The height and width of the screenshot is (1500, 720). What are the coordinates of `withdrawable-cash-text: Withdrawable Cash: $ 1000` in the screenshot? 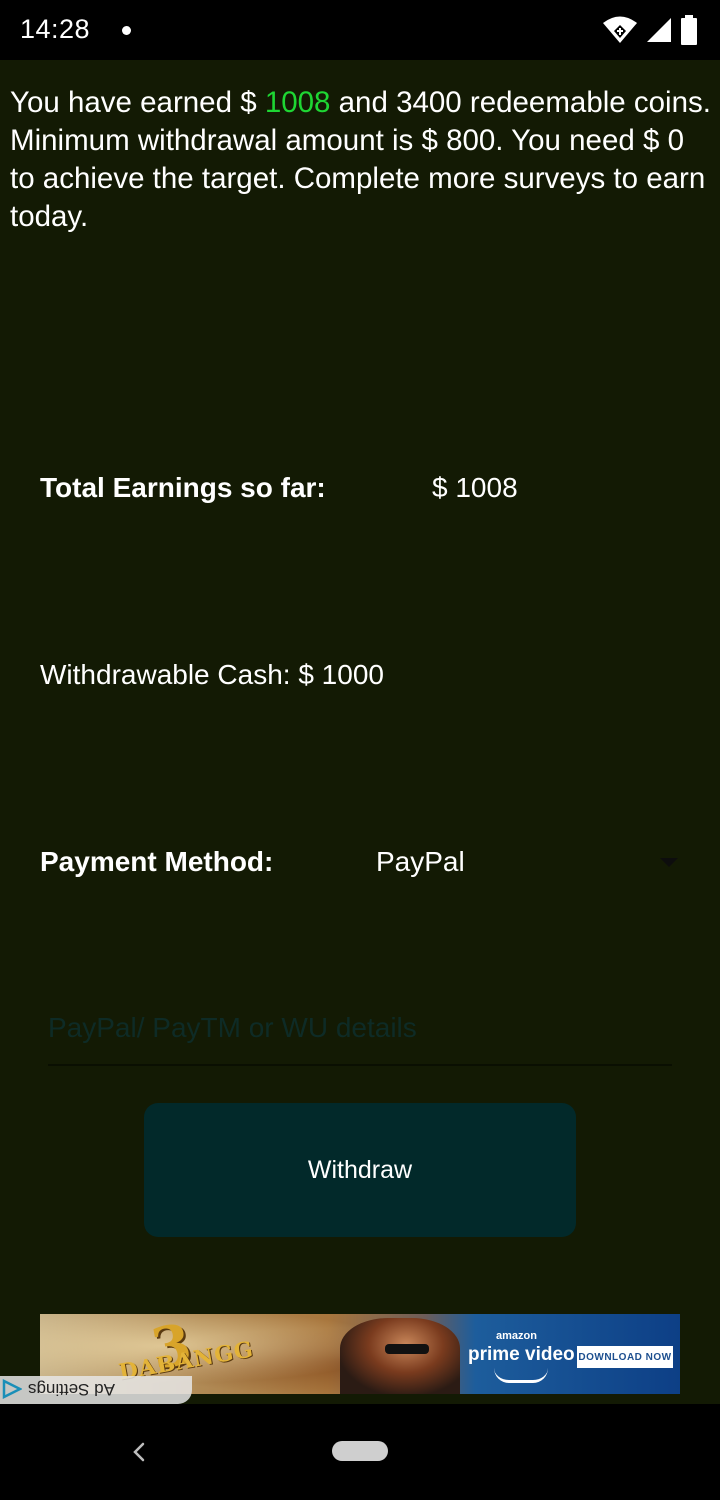 It's located at (212, 674).